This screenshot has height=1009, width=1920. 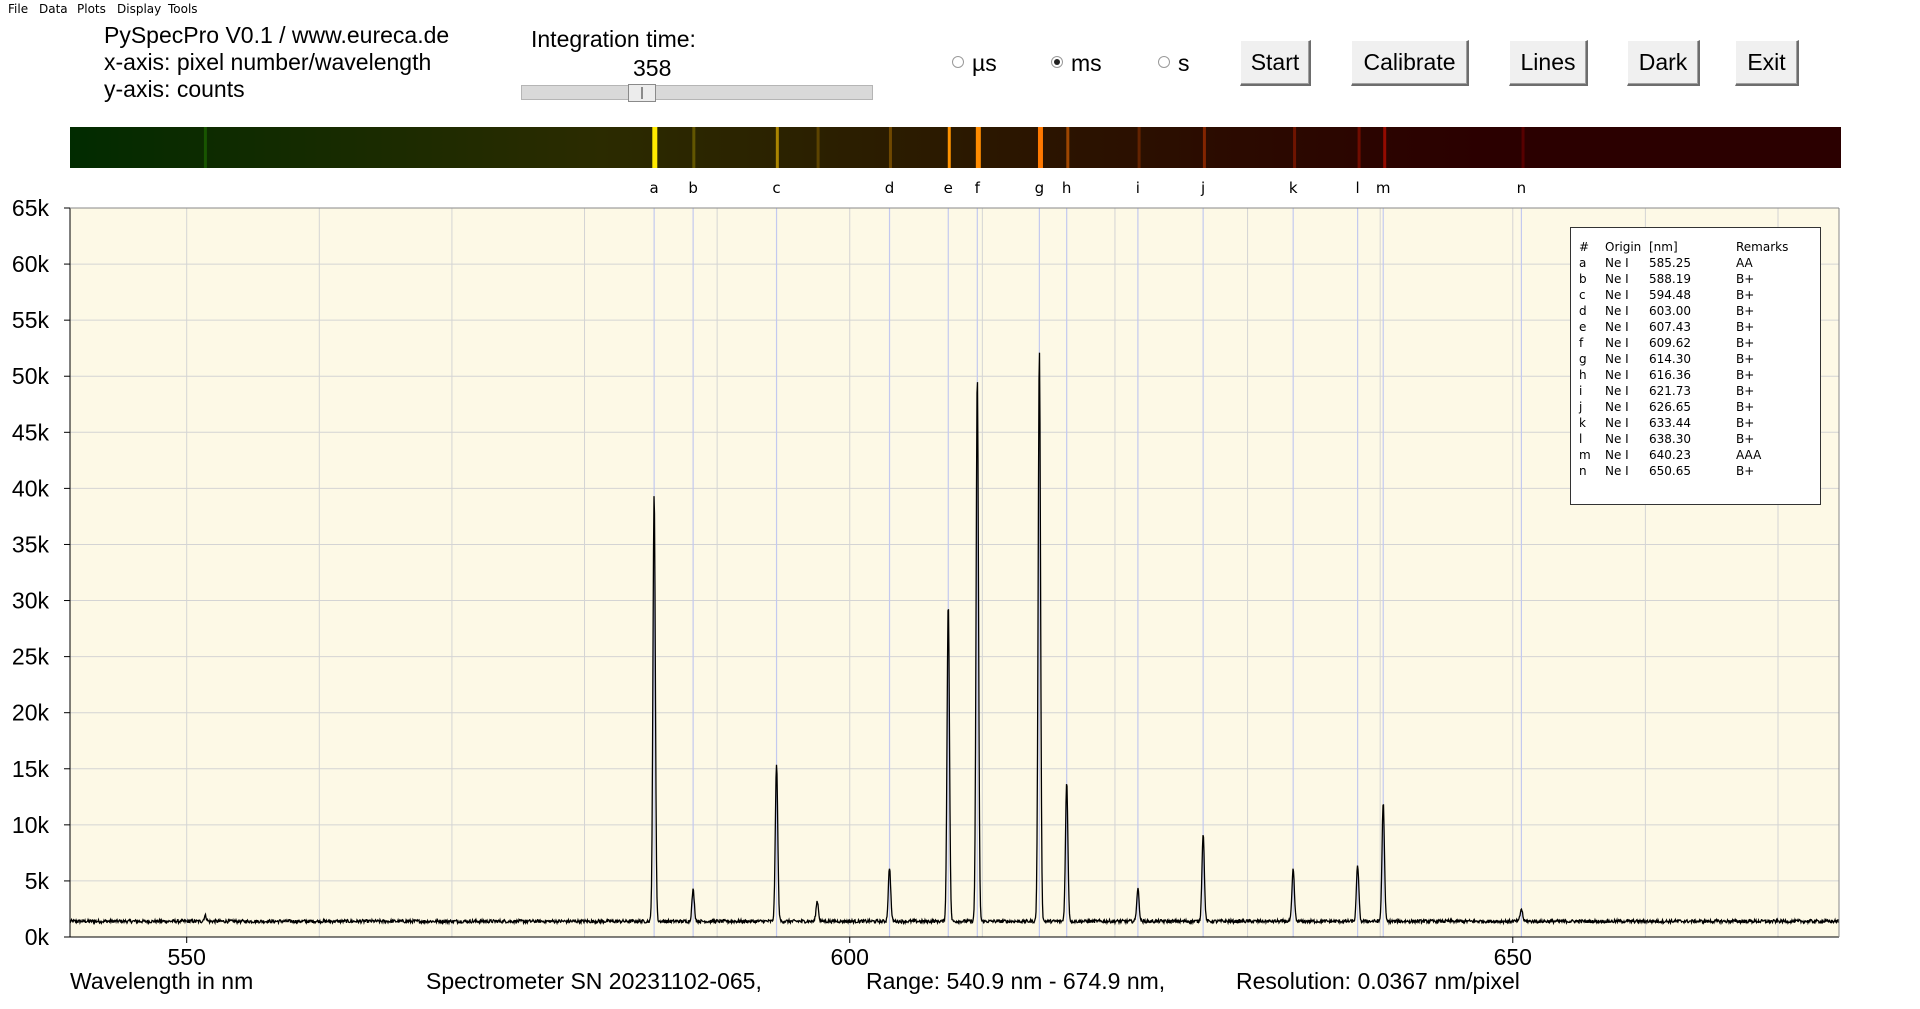 I want to click on legend-row: b Ne I 588.19 B+, so click(x=1683, y=279).